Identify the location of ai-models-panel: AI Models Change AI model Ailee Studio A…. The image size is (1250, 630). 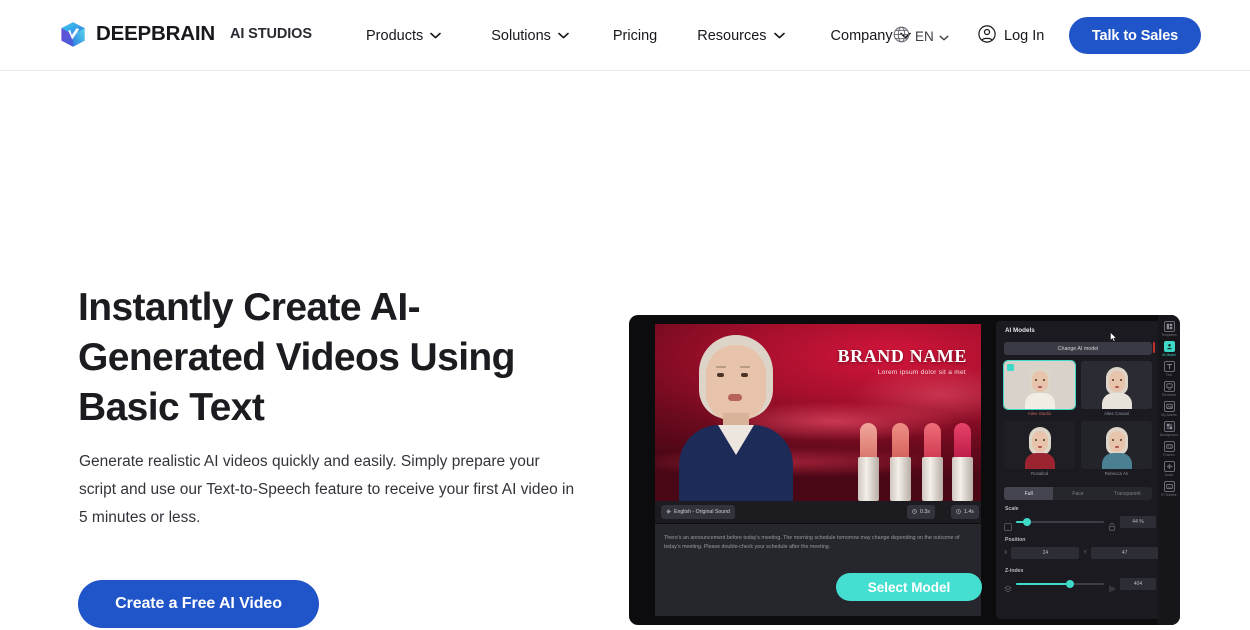
(1078, 470).